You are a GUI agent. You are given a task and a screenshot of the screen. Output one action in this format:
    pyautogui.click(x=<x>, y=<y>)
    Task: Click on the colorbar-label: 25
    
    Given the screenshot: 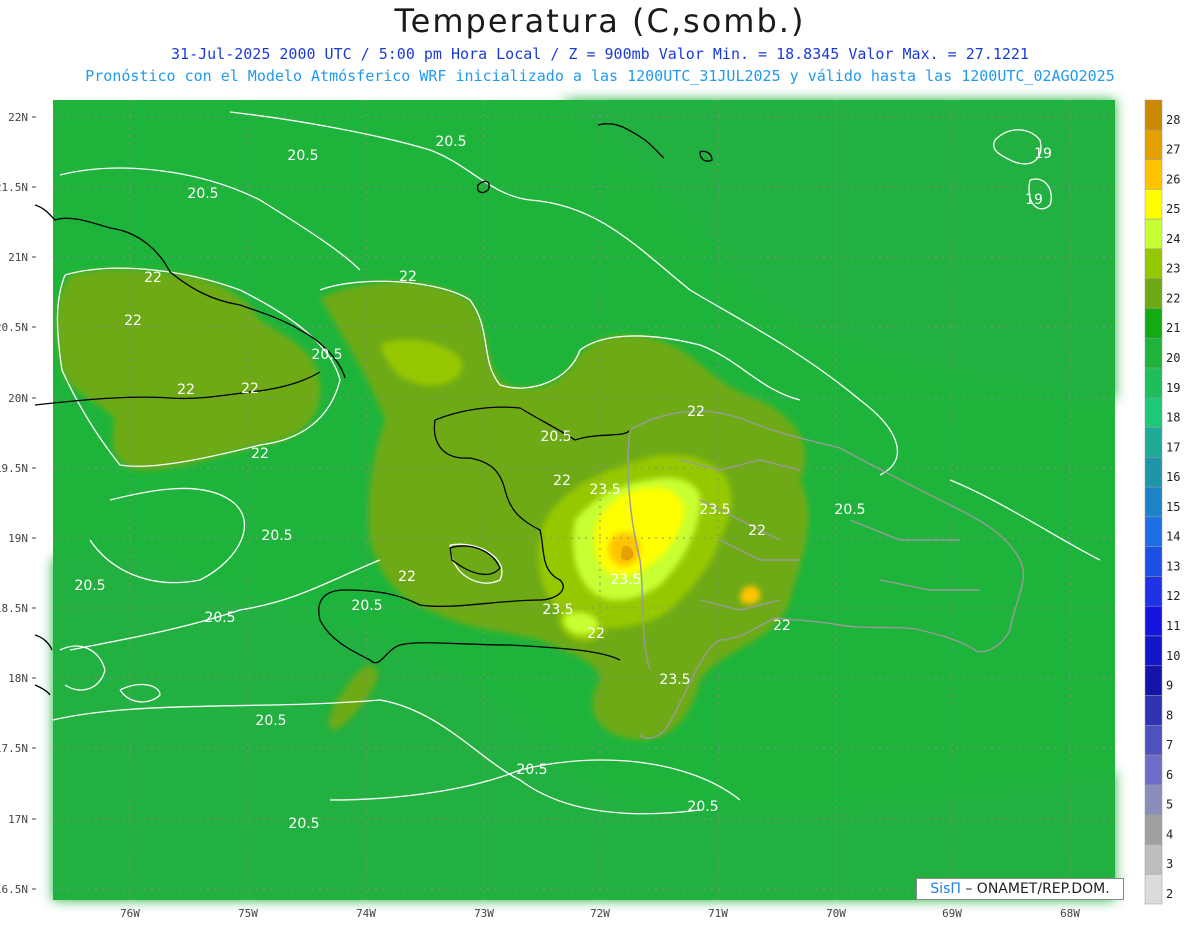 What is the action you would take?
    pyautogui.click(x=1173, y=209)
    